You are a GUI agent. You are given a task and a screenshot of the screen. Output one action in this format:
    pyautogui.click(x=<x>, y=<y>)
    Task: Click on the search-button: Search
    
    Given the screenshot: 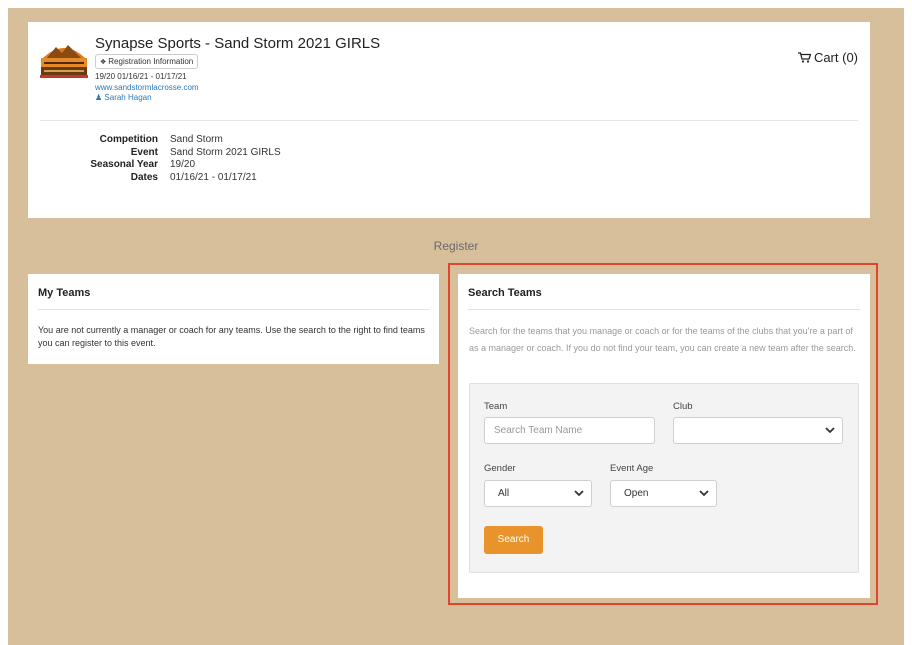 What is the action you would take?
    pyautogui.click(x=513, y=540)
    